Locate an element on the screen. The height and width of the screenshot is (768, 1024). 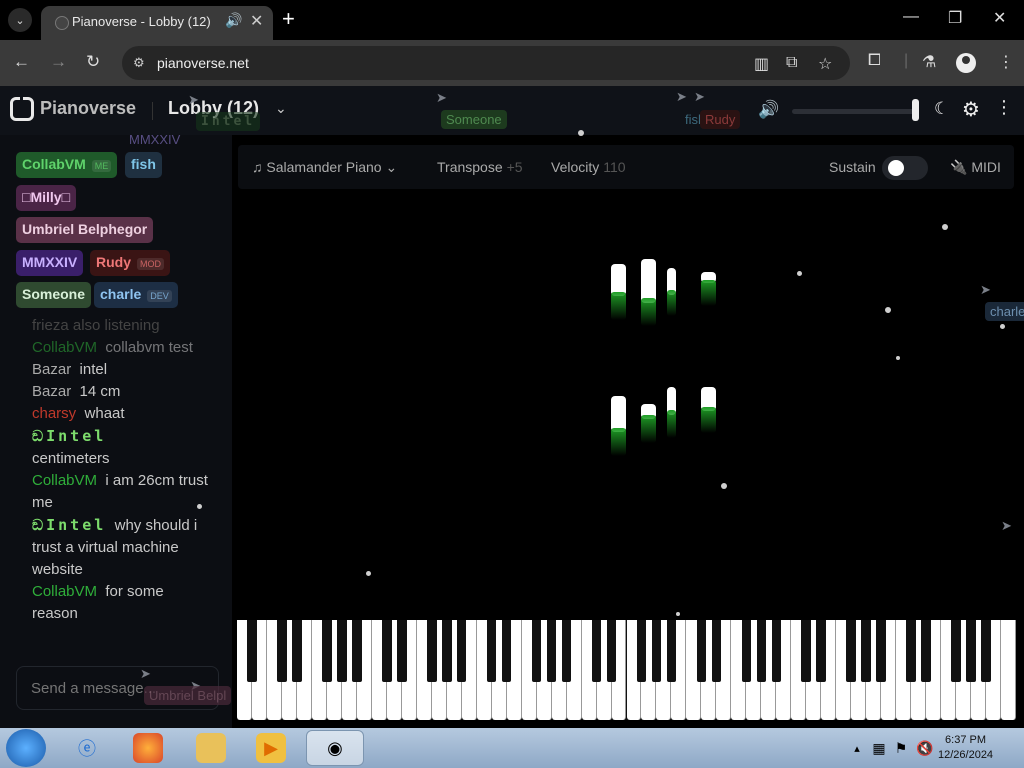
media-player-icon: ▶ is located at coordinates (271, 748).